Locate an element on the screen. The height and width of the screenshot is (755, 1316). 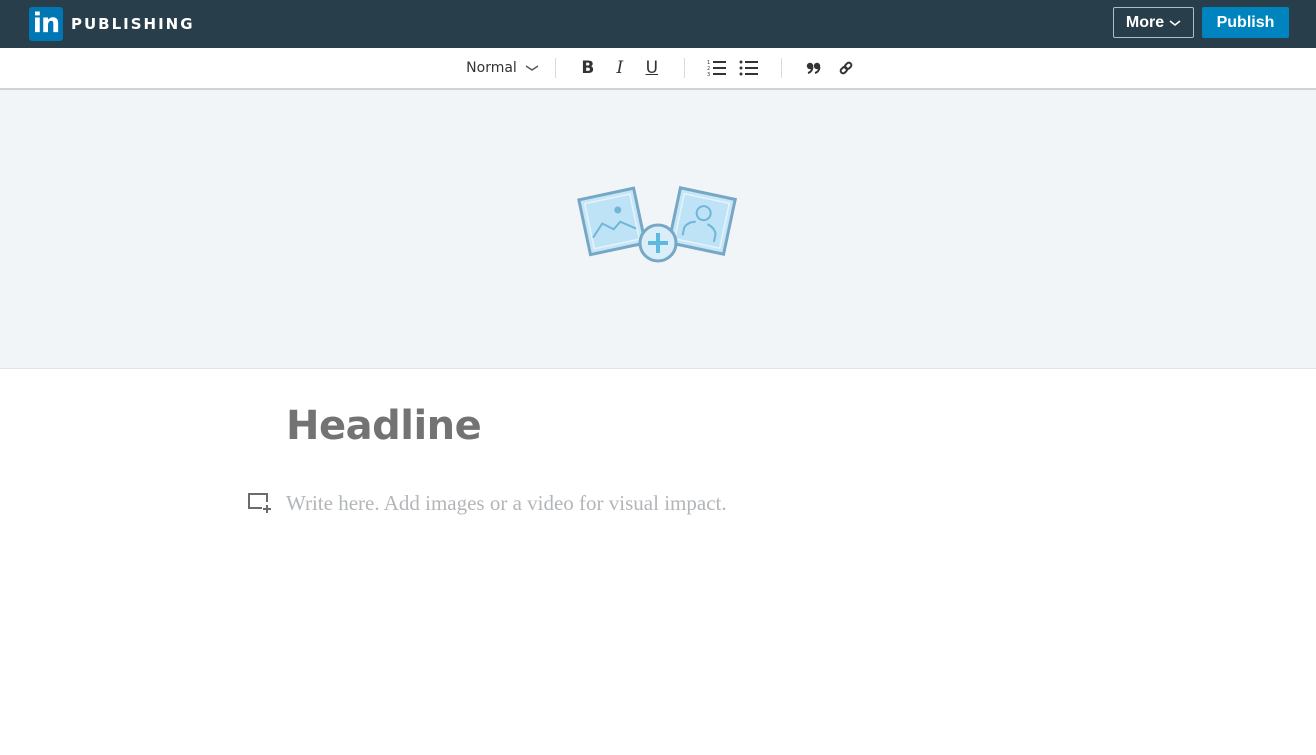
link-button is located at coordinates (846, 68).